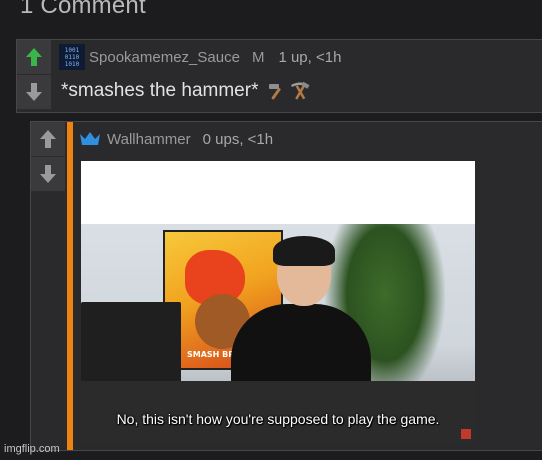 The height and width of the screenshot is (460, 542). What do you see at coordinates (32, 449) in the screenshot?
I see `imgflip-watermark: imgflip.com` at bounding box center [32, 449].